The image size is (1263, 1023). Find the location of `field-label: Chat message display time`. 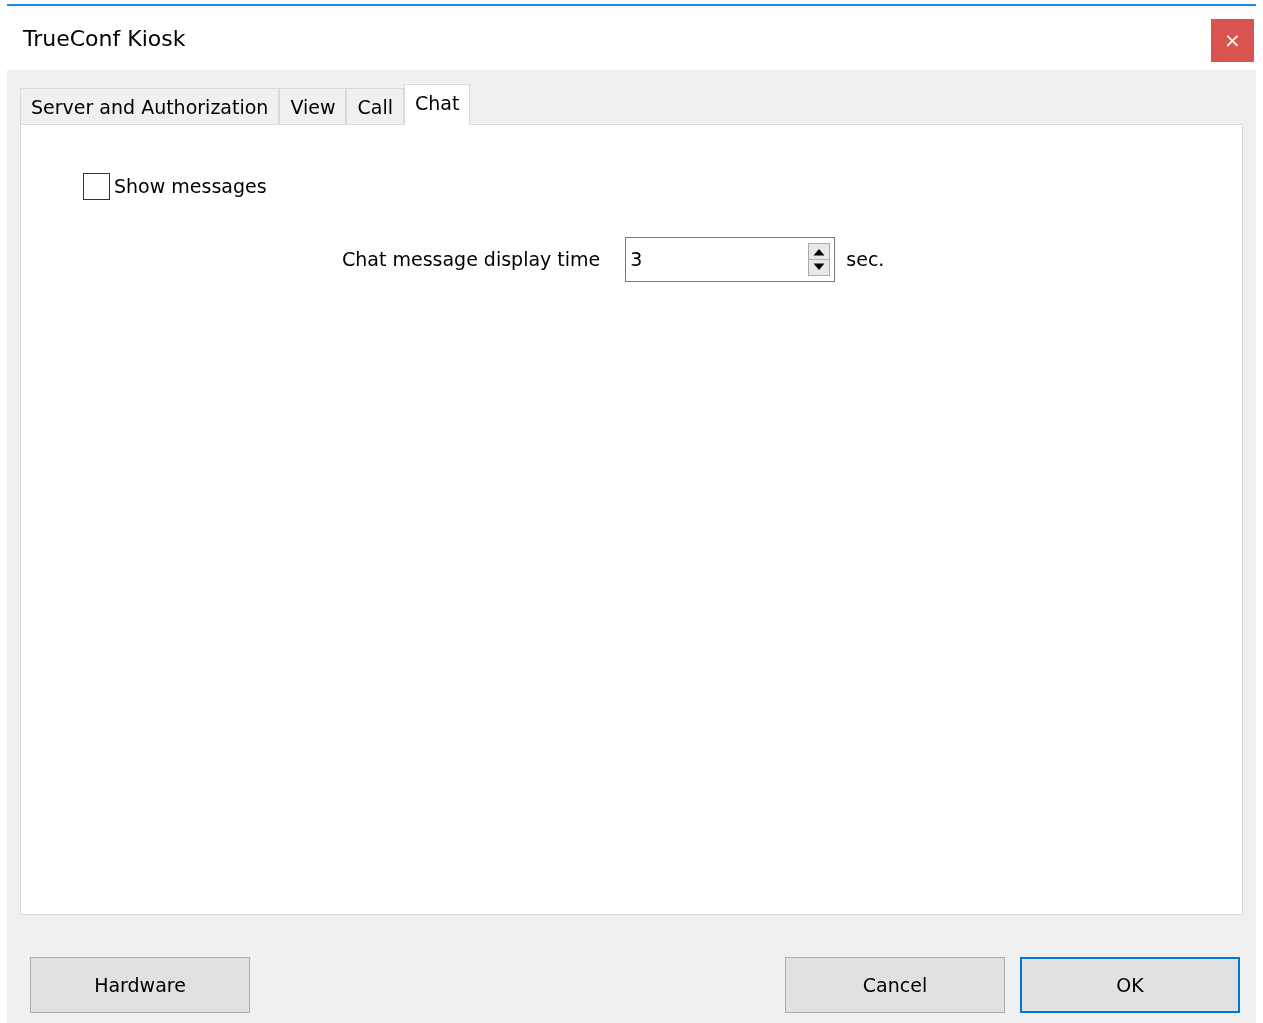

field-label: Chat message display time is located at coordinates (471, 259).